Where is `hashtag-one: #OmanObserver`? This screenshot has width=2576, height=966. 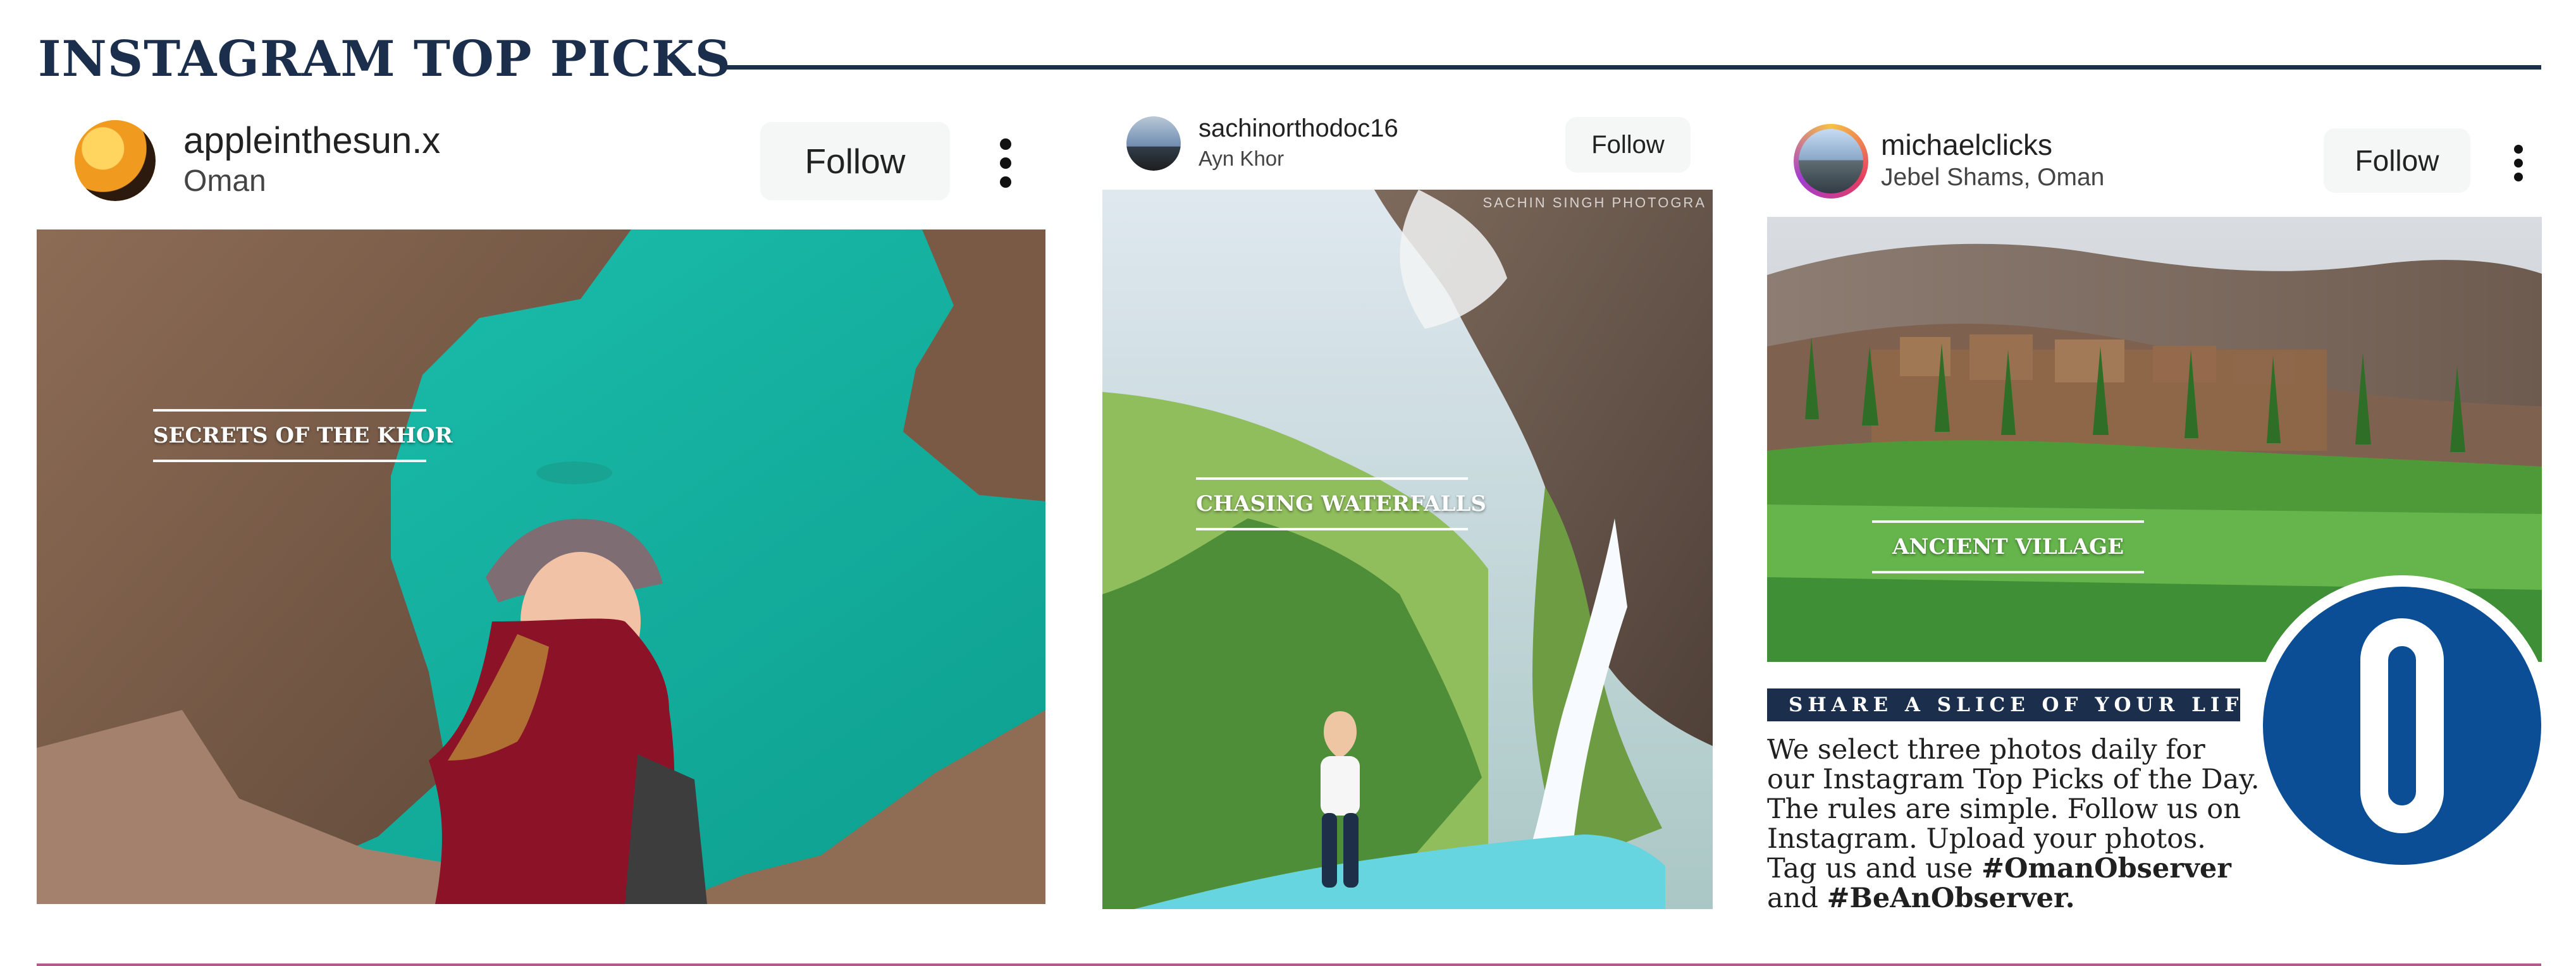 hashtag-one: #OmanObserver is located at coordinates (2106, 868).